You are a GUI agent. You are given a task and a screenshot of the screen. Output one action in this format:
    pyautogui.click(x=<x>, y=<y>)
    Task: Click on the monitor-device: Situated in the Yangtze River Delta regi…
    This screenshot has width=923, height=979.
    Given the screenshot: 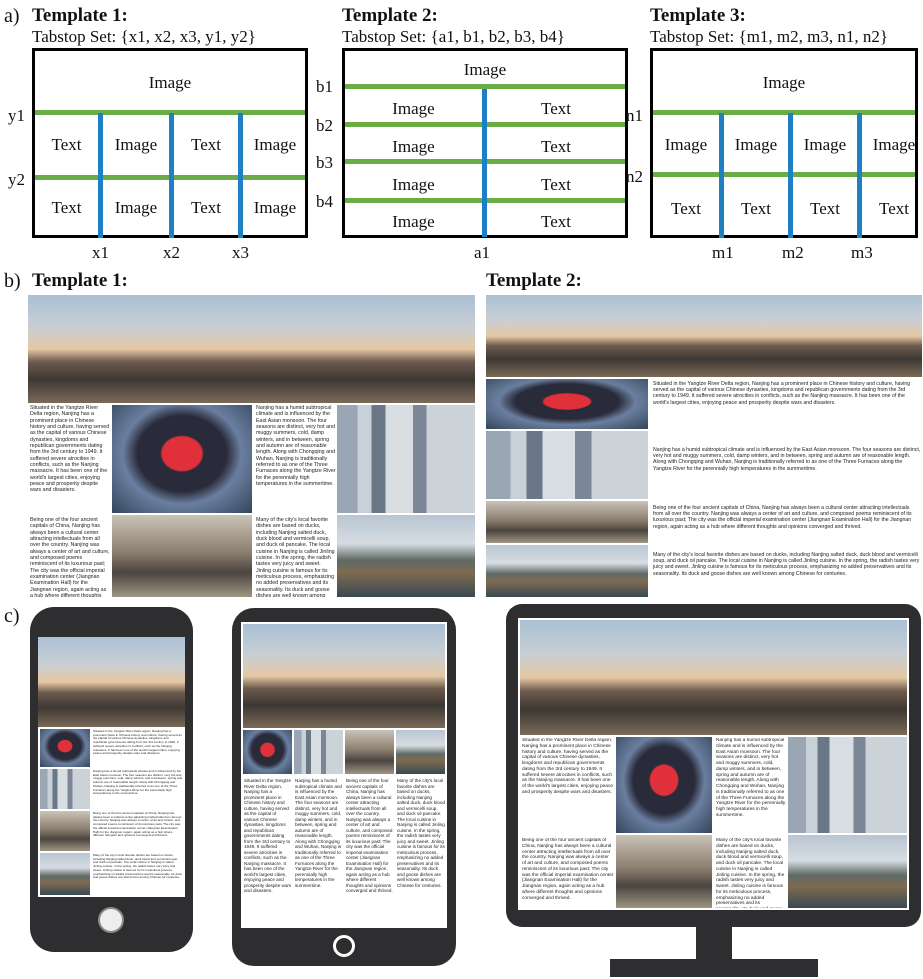 What is the action you would take?
    pyautogui.click(x=713, y=765)
    